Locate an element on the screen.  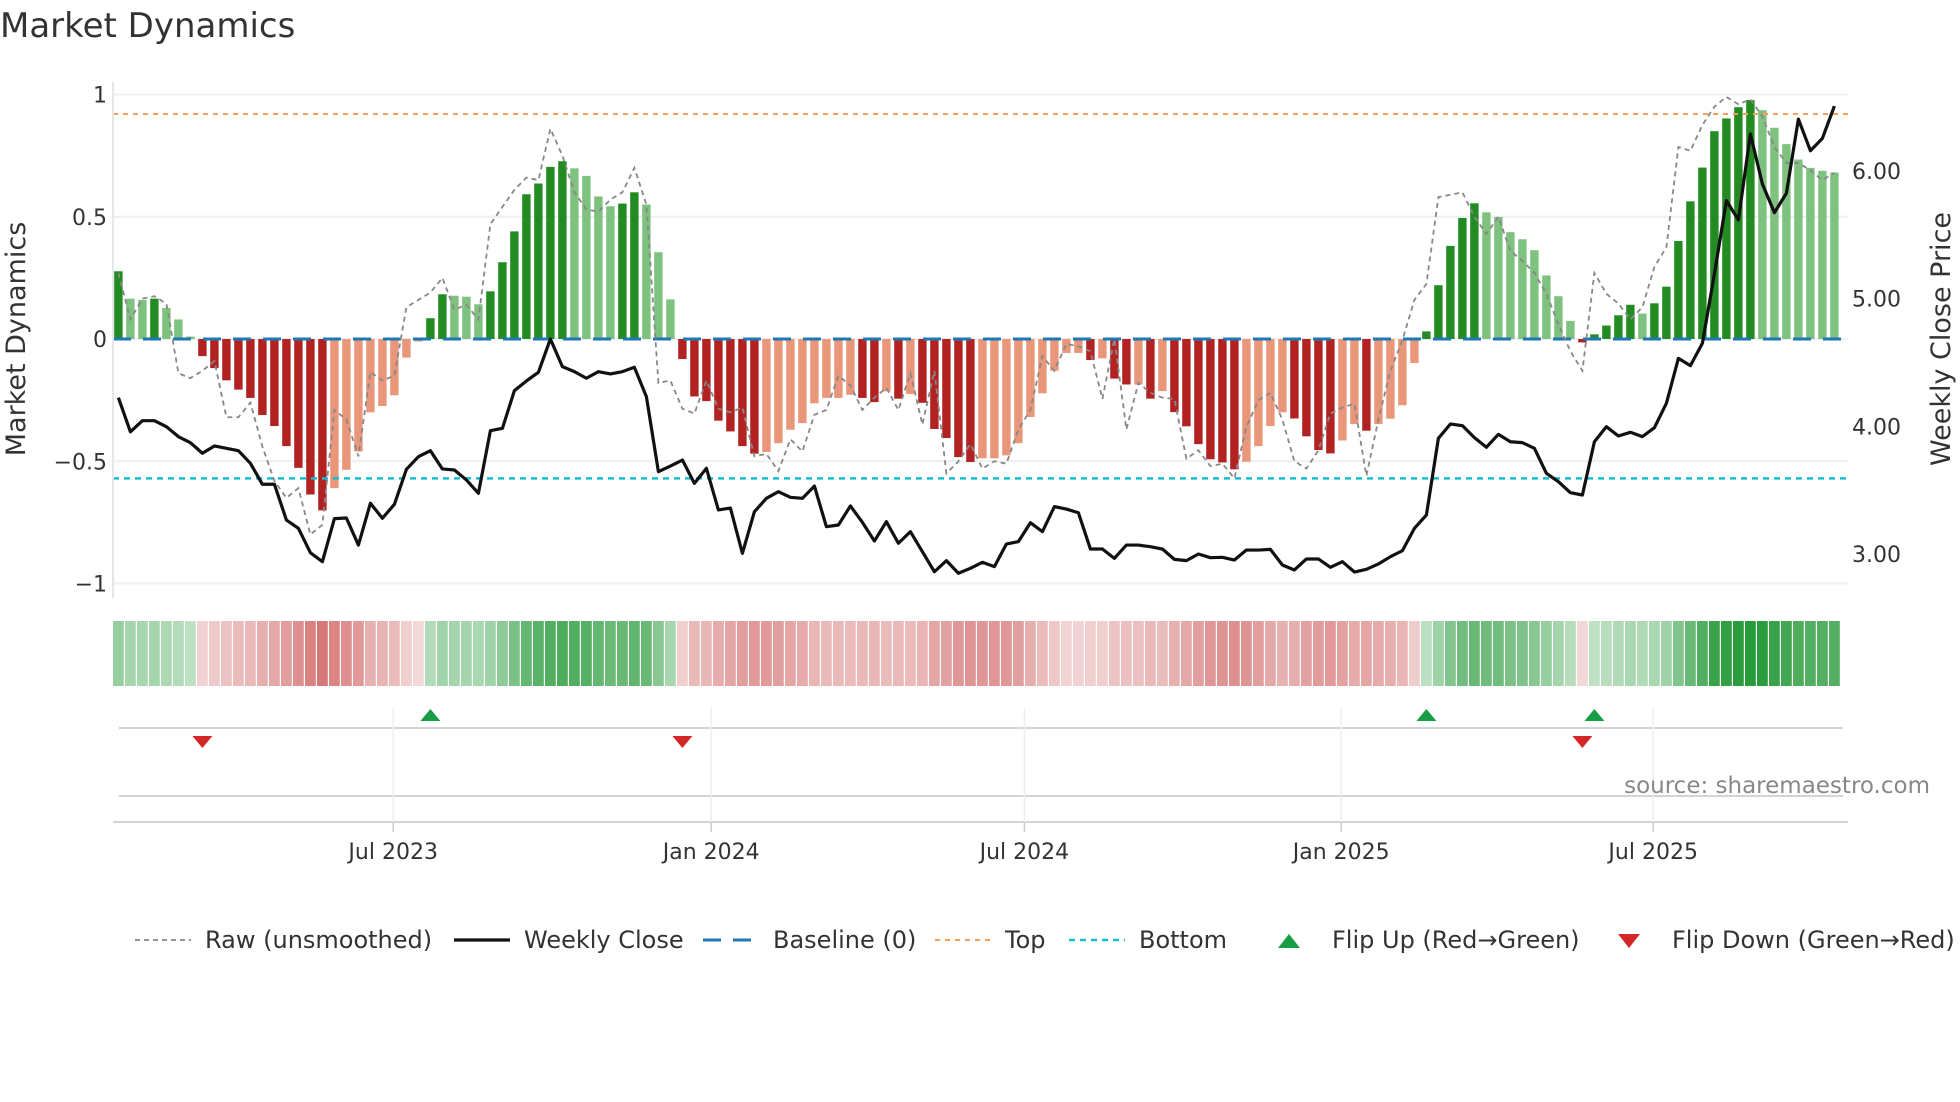
legend-label: Raw (unsmoothed) is located at coordinates (319, 940).